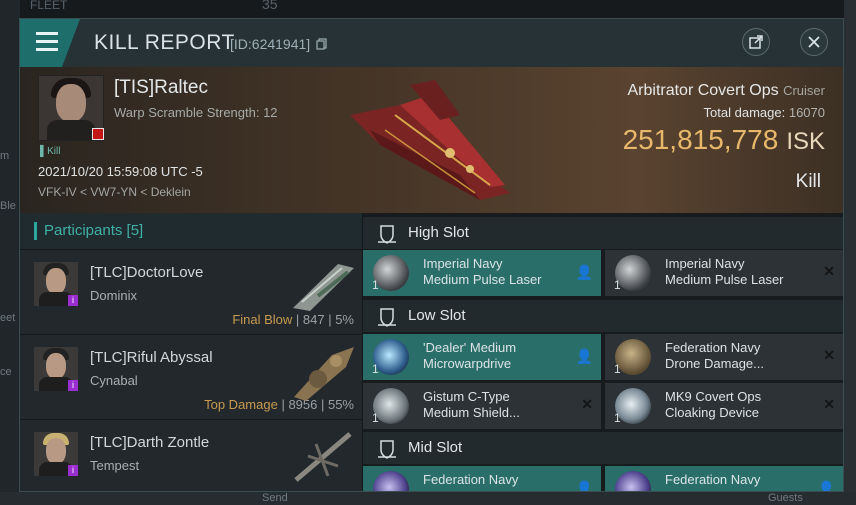 The width and height of the screenshot is (856, 505). What do you see at coordinates (71, 108) in the screenshot?
I see `victim-portrait` at bounding box center [71, 108].